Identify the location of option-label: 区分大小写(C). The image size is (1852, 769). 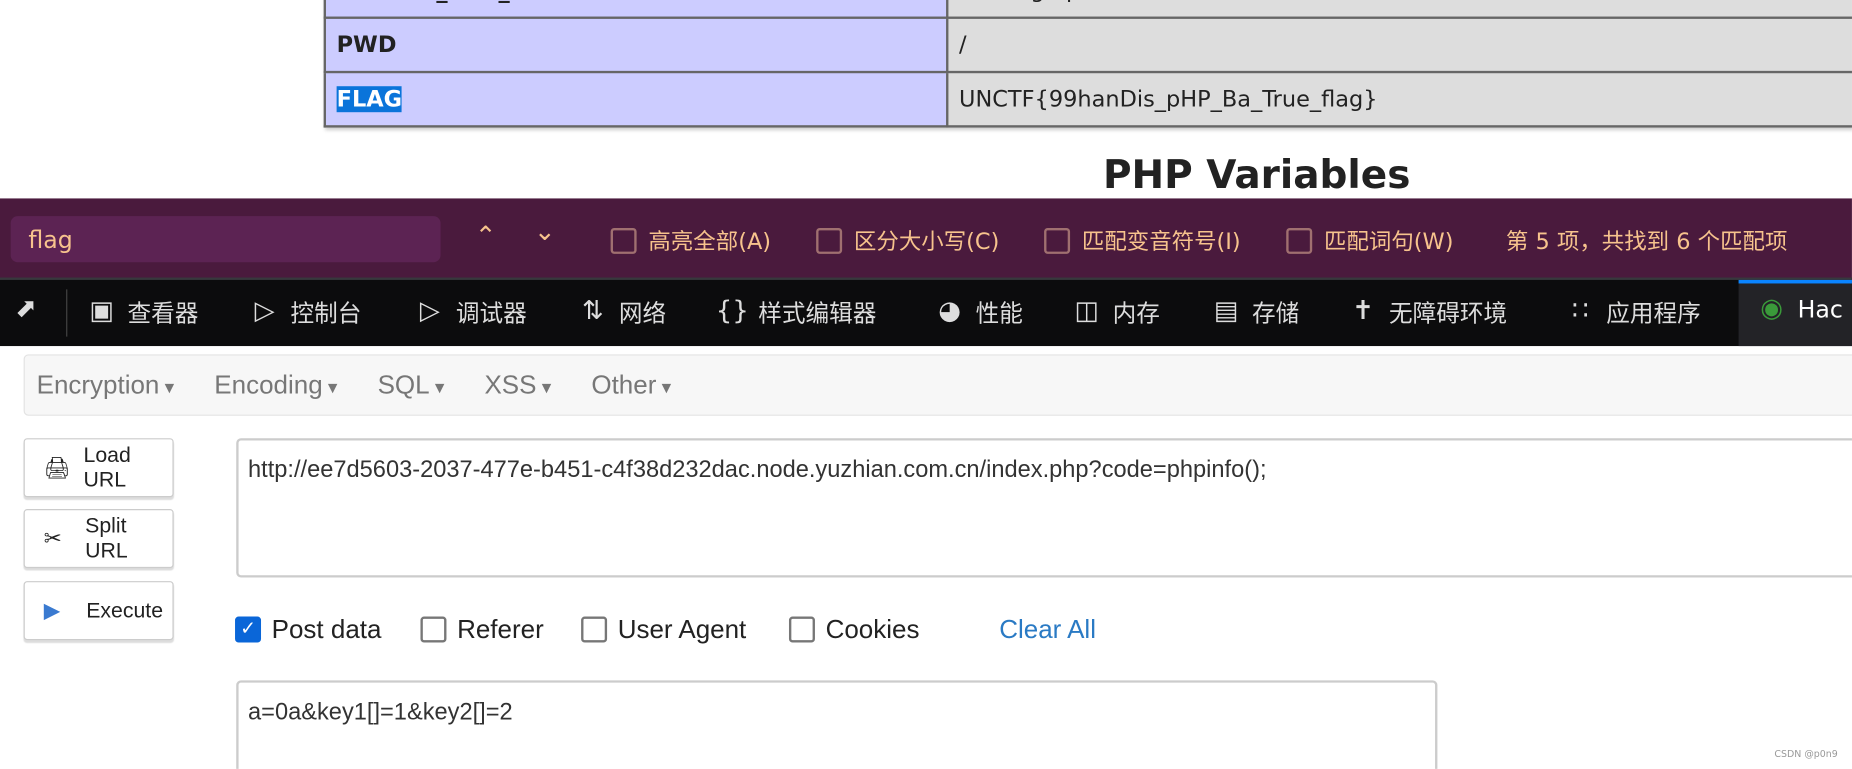
(926, 242).